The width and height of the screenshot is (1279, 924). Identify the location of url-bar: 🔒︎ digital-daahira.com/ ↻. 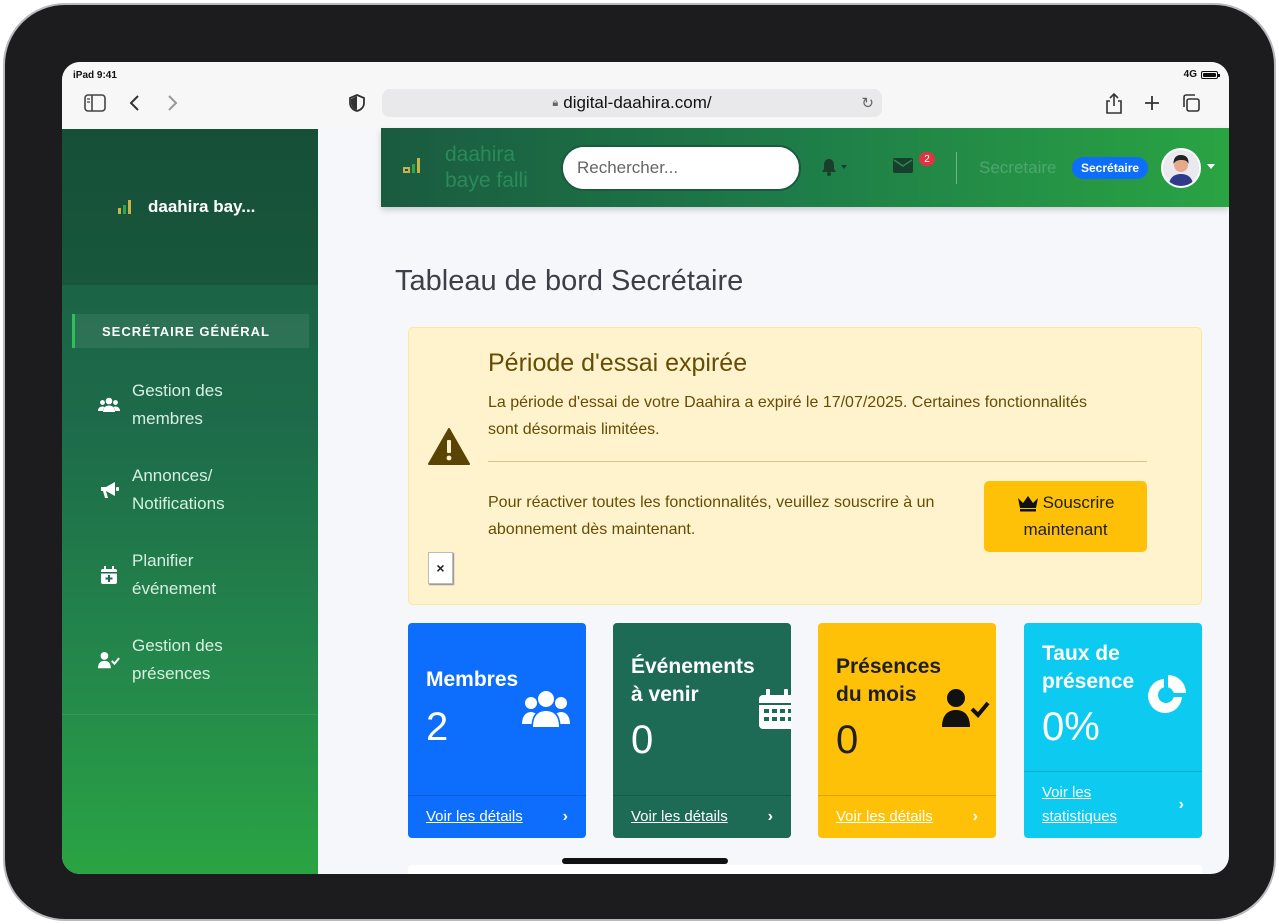
(632, 103).